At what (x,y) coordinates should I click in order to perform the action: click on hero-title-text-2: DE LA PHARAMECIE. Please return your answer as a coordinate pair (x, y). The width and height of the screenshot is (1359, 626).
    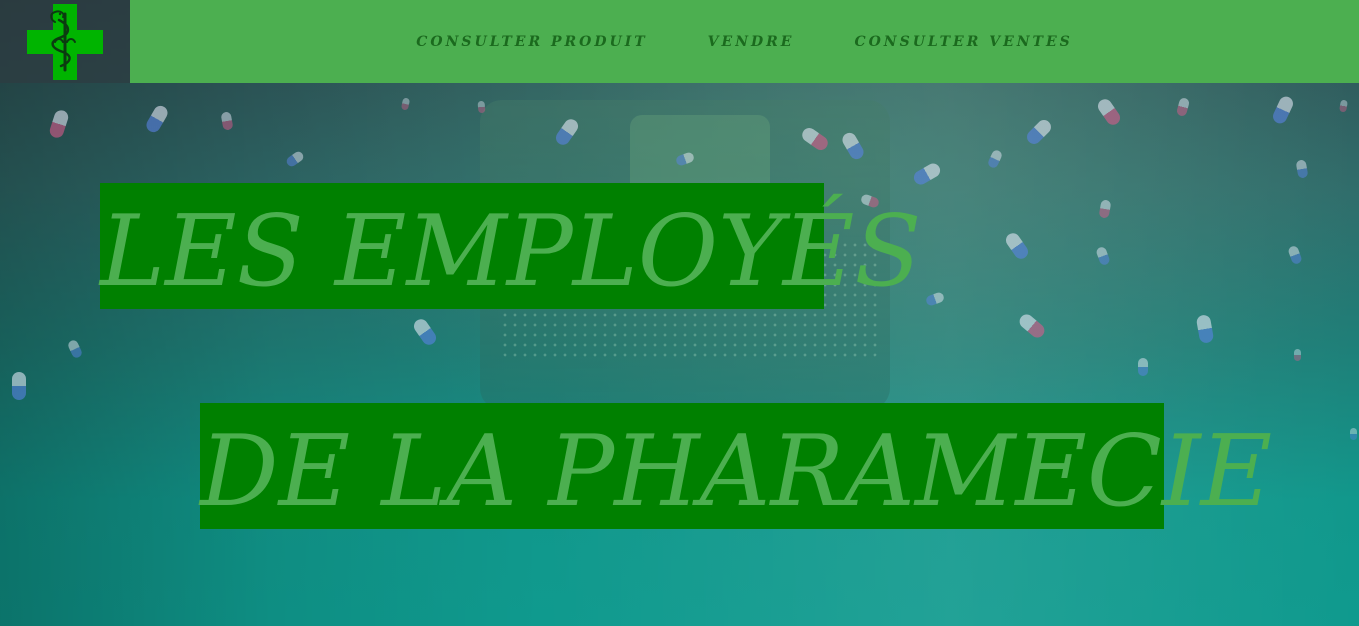
    Looking at the image, I should click on (736, 472).